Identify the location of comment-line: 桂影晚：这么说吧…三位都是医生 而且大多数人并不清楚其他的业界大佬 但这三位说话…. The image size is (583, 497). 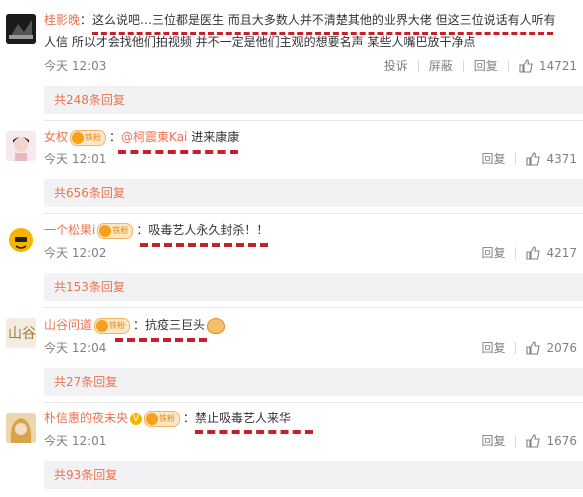
(310, 20).